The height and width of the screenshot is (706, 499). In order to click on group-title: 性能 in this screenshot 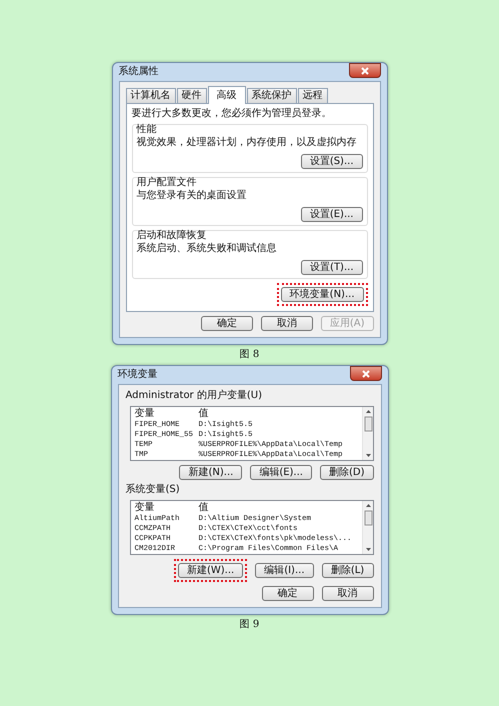, I will do `click(147, 130)`.